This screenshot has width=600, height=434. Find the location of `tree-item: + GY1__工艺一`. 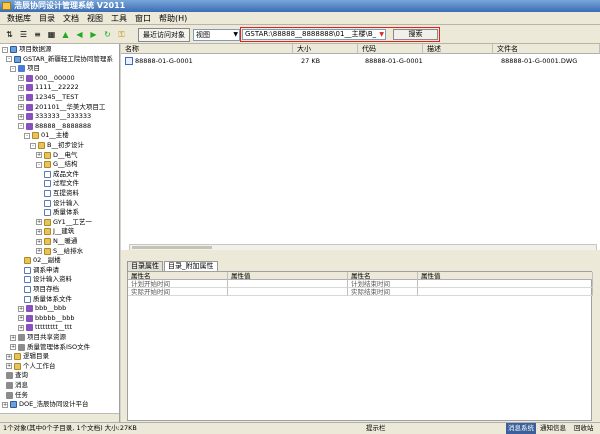

tree-item: + GY1__工艺一 is located at coordinates (64, 222).